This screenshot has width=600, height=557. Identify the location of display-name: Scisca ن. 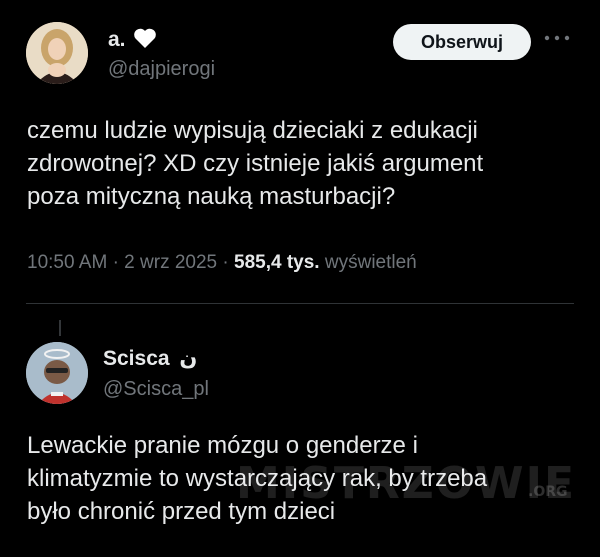
(150, 358).